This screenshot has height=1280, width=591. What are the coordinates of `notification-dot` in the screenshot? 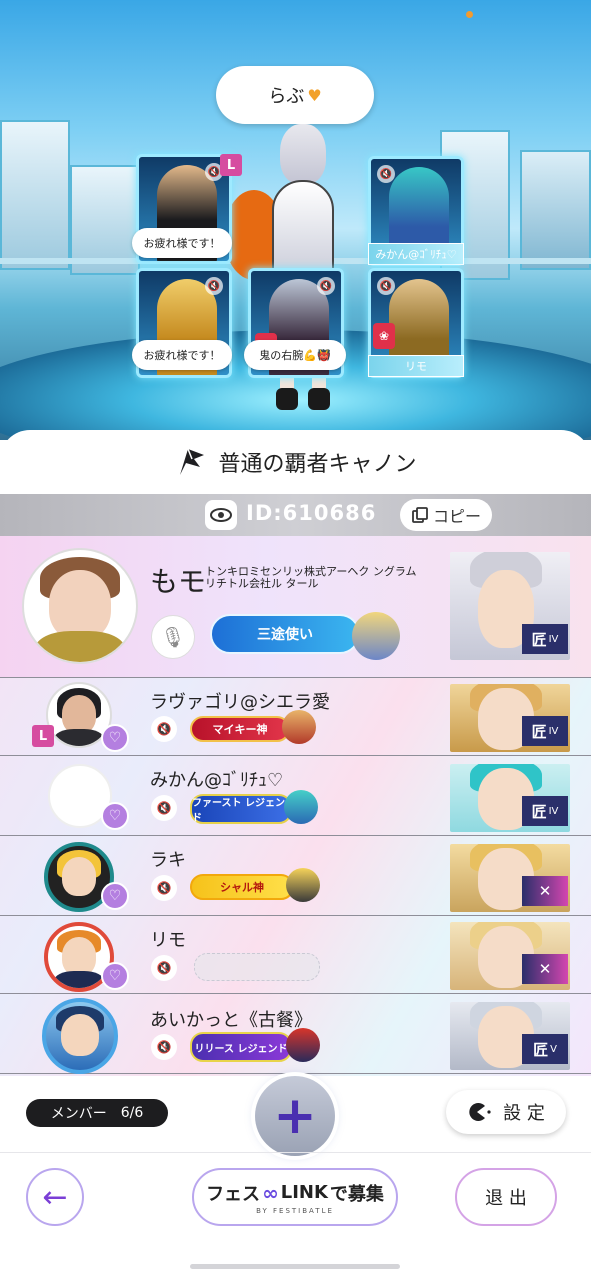 It's located at (469, 14).